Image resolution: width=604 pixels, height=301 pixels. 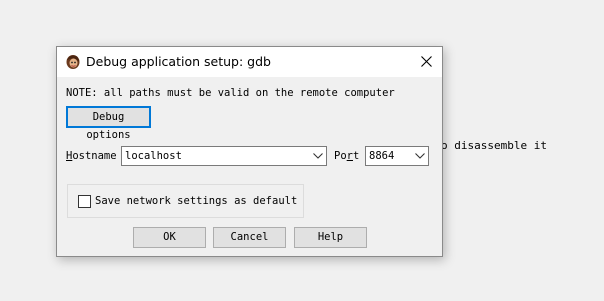 I want to click on port-label-rest: t, so click(x=356, y=156).